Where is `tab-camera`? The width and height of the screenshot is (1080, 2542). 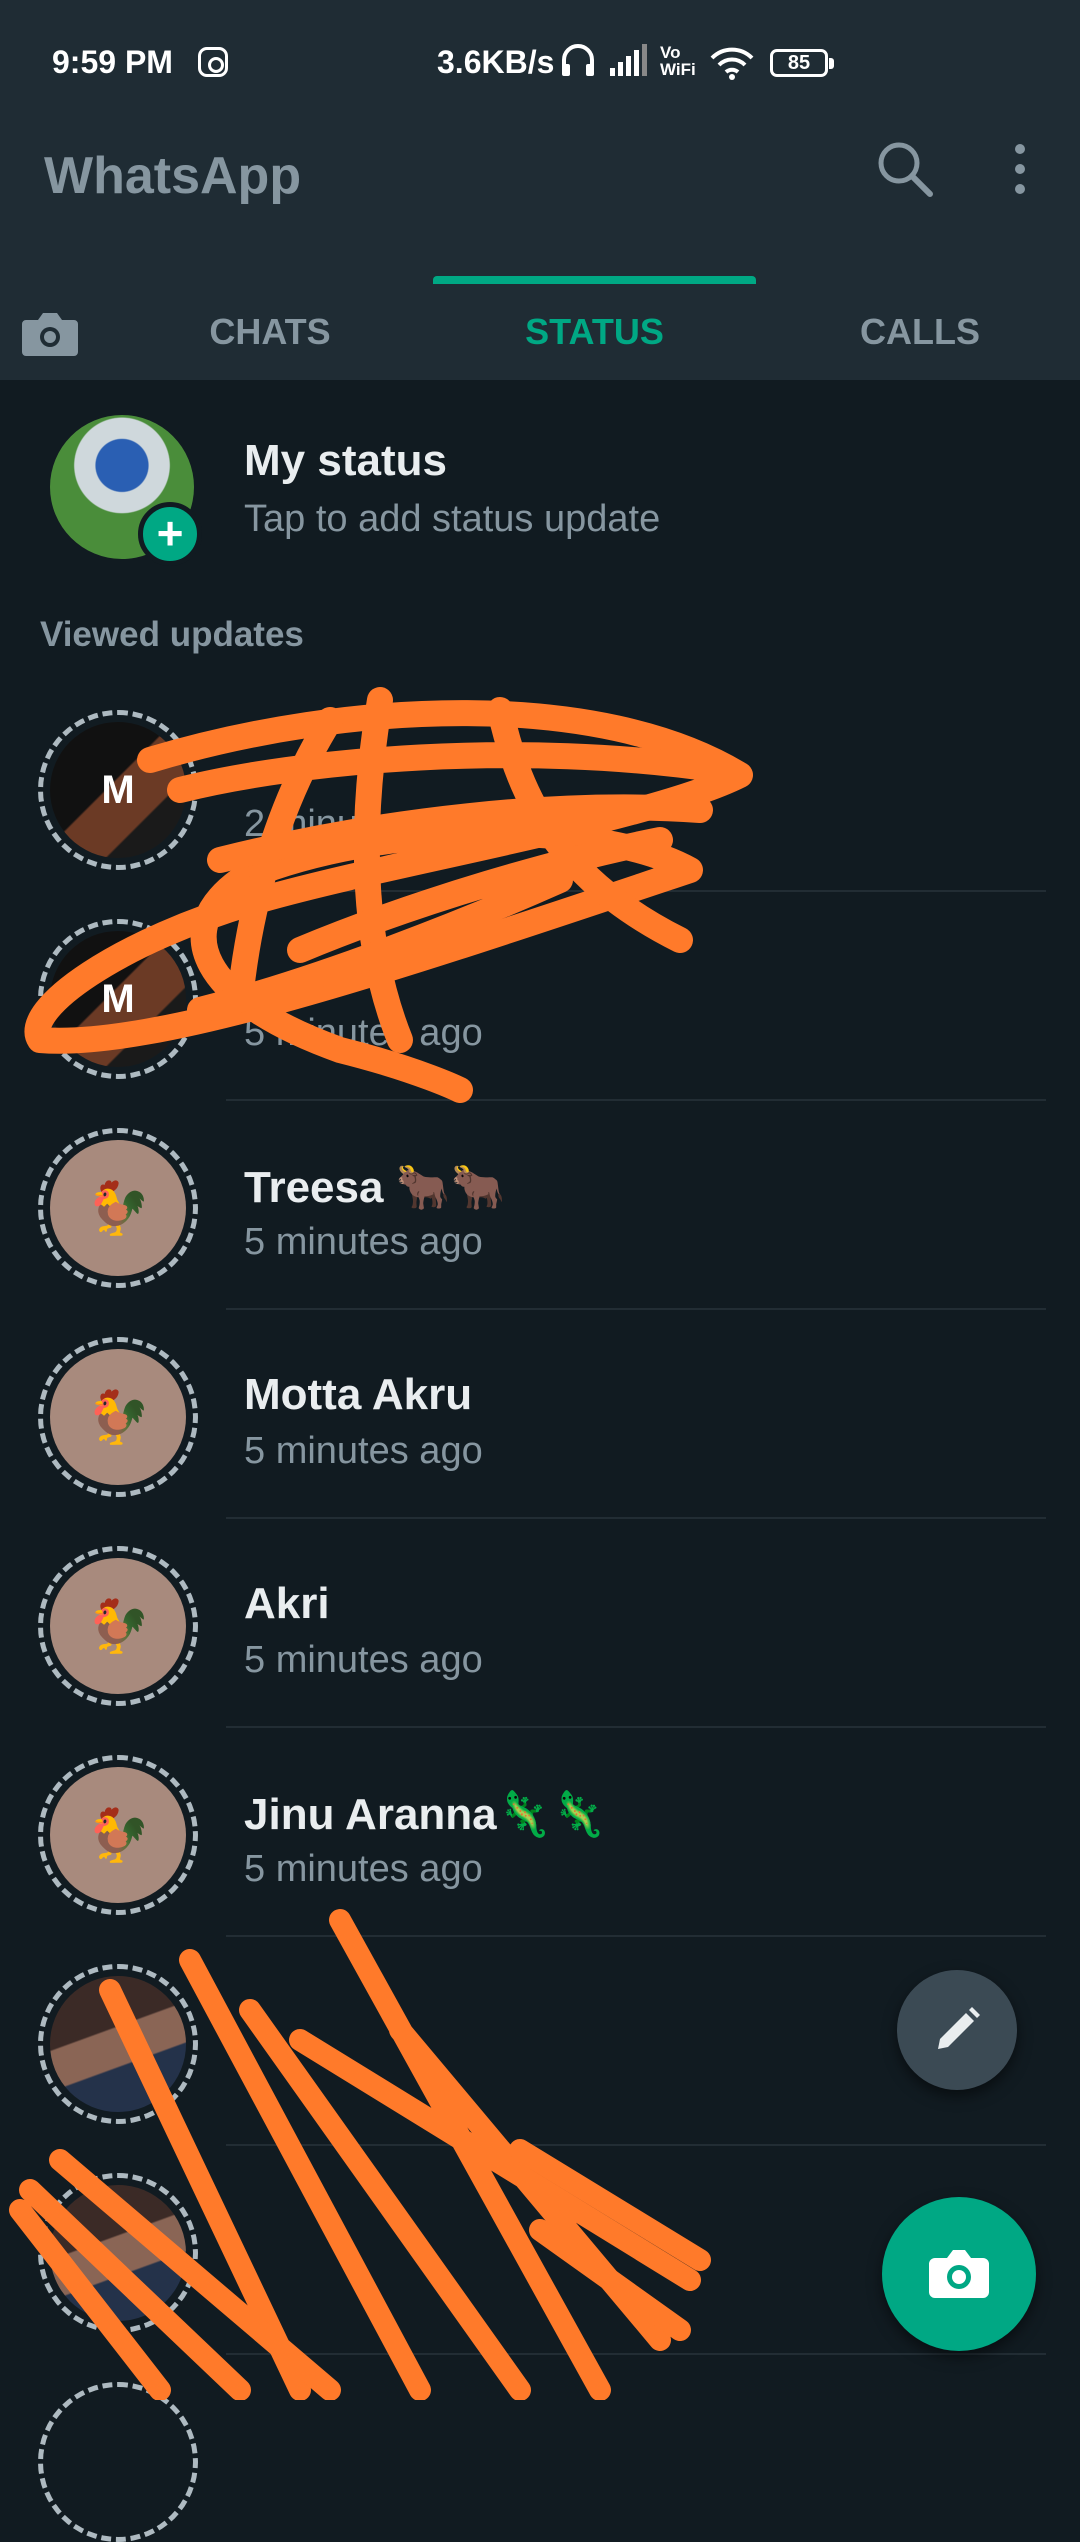
tab-camera is located at coordinates (55, 332).